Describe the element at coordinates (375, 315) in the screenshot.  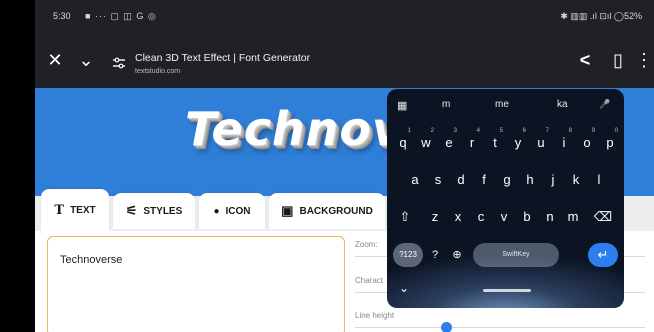
I see `line-height-label: Line height` at that location.